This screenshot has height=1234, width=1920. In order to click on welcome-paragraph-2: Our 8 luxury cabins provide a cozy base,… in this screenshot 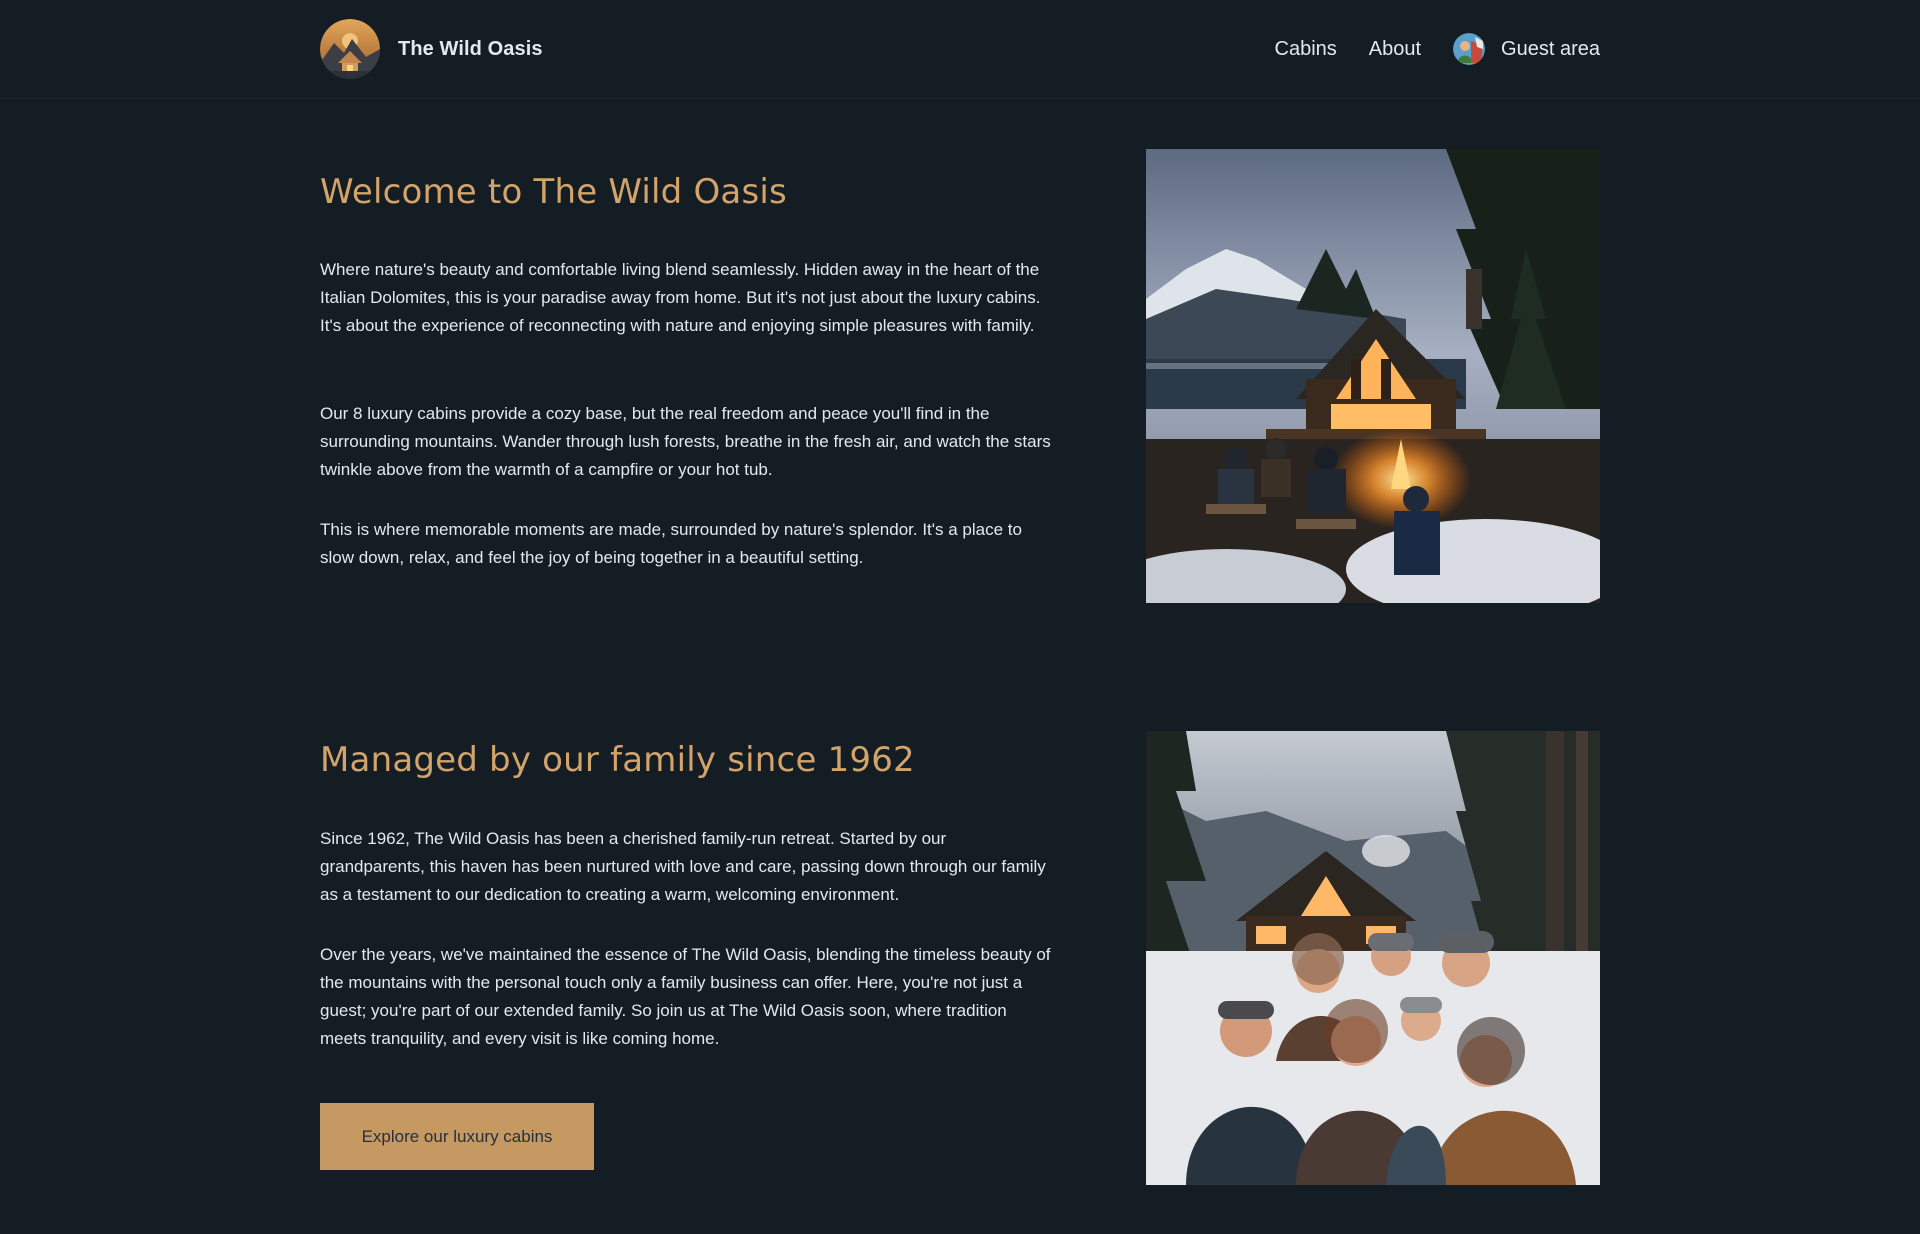, I will do `click(685, 441)`.